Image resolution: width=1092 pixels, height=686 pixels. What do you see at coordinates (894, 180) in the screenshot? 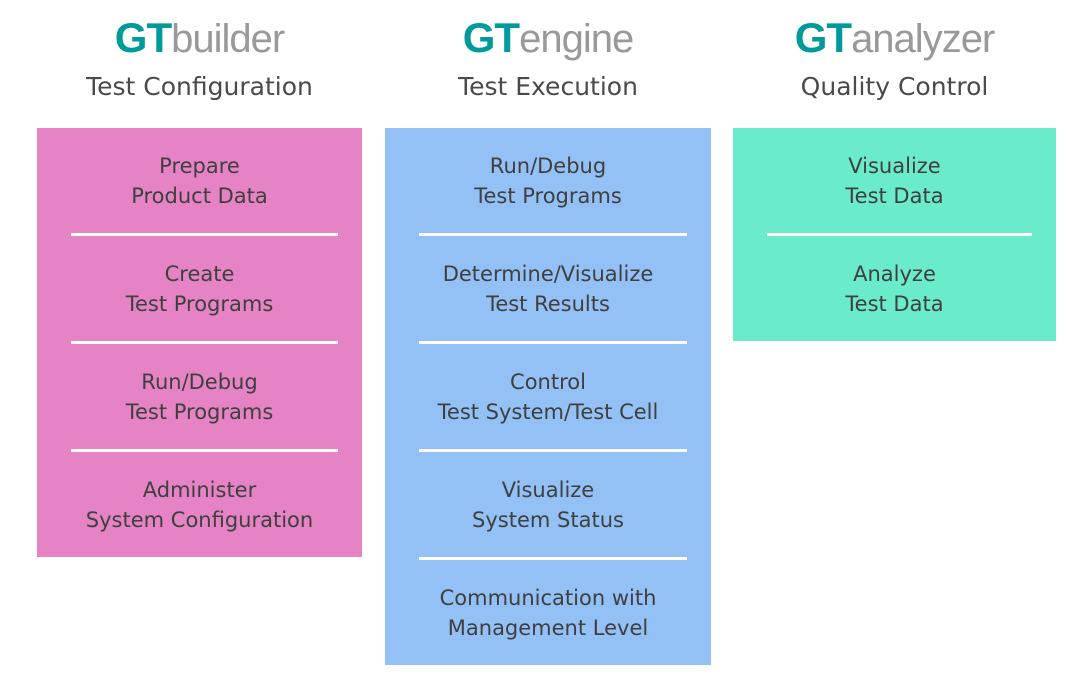
I see `function-item: Visualize Test Data` at bounding box center [894, 180].